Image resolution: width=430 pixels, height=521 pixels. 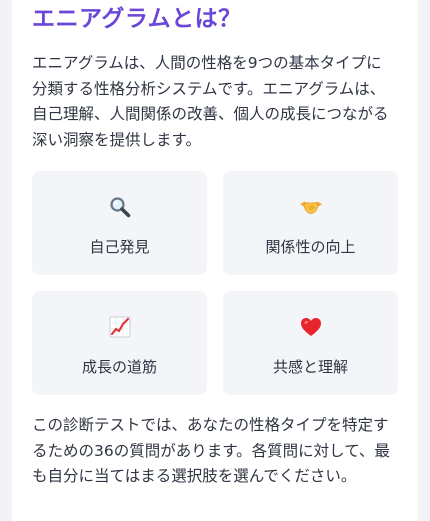 I want to click on magnifier-icon, so click(x=120, y=207).